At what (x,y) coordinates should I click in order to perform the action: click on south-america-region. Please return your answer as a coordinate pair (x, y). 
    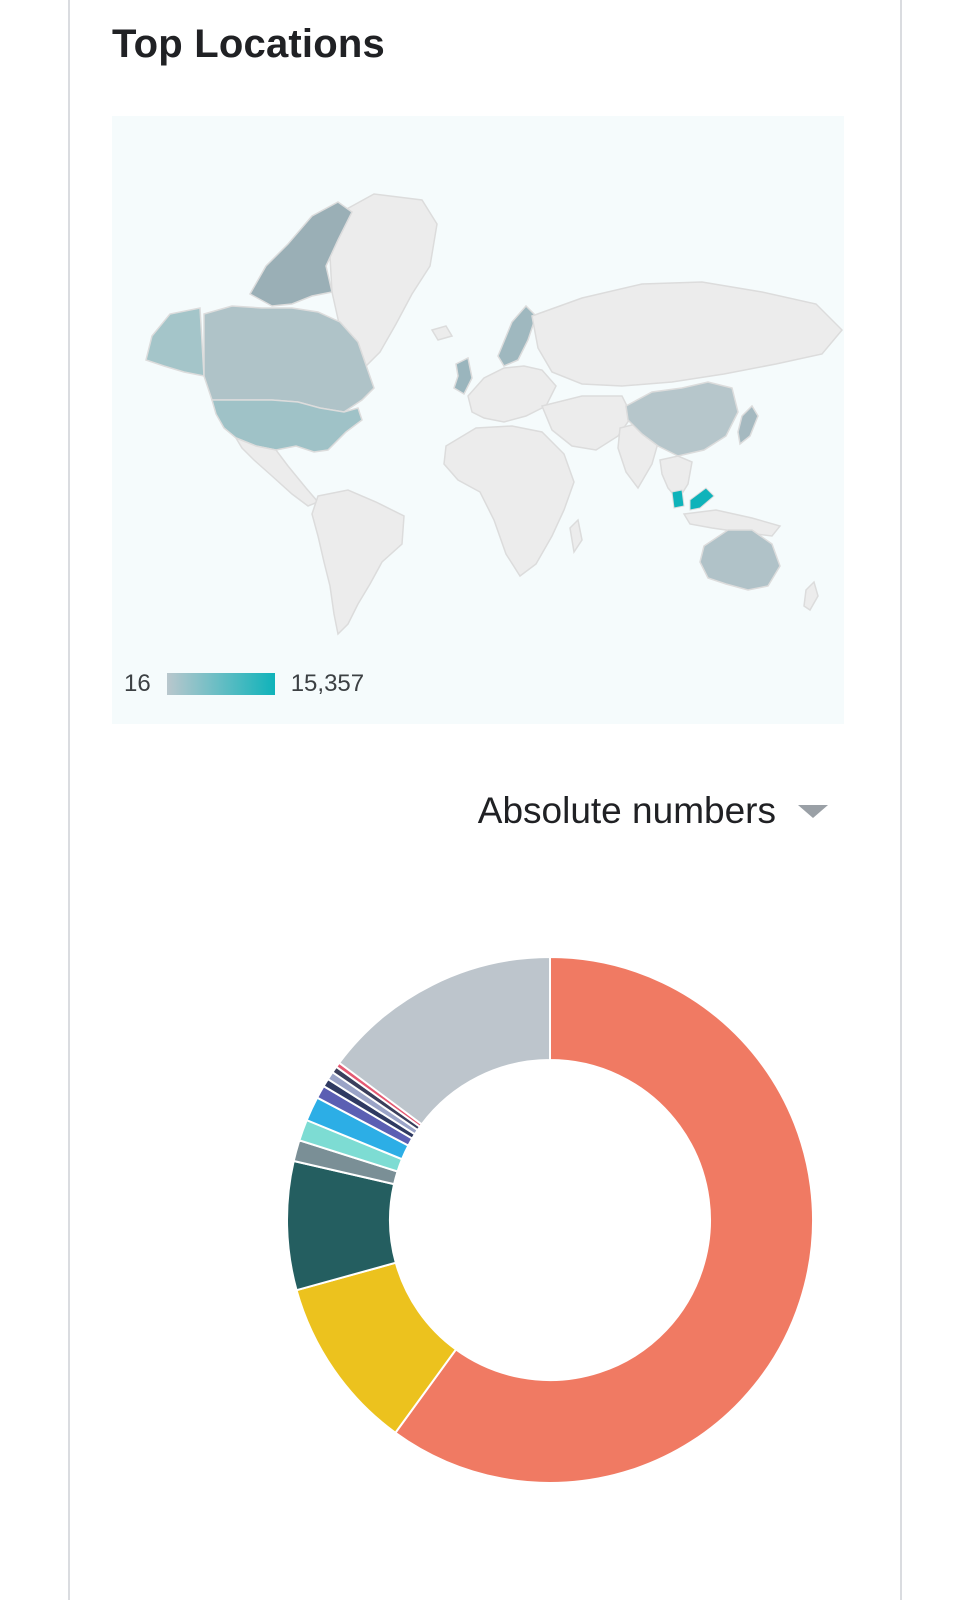
    Looking at the image, I should click on (358, 562).